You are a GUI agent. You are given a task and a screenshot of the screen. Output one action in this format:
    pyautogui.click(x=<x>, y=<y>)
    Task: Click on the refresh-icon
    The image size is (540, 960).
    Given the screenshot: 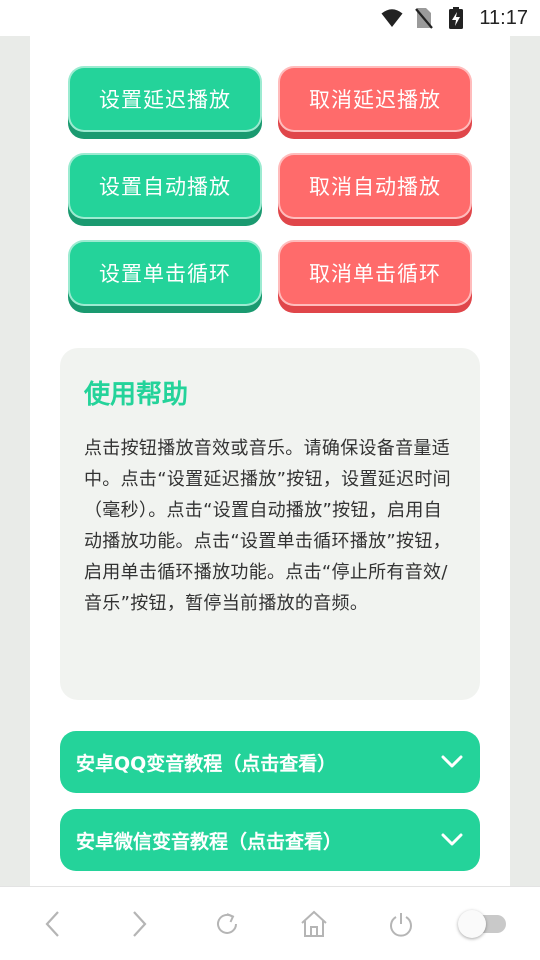 What is the action you would take?
    pyautogui.click(x=227, y=924)
    